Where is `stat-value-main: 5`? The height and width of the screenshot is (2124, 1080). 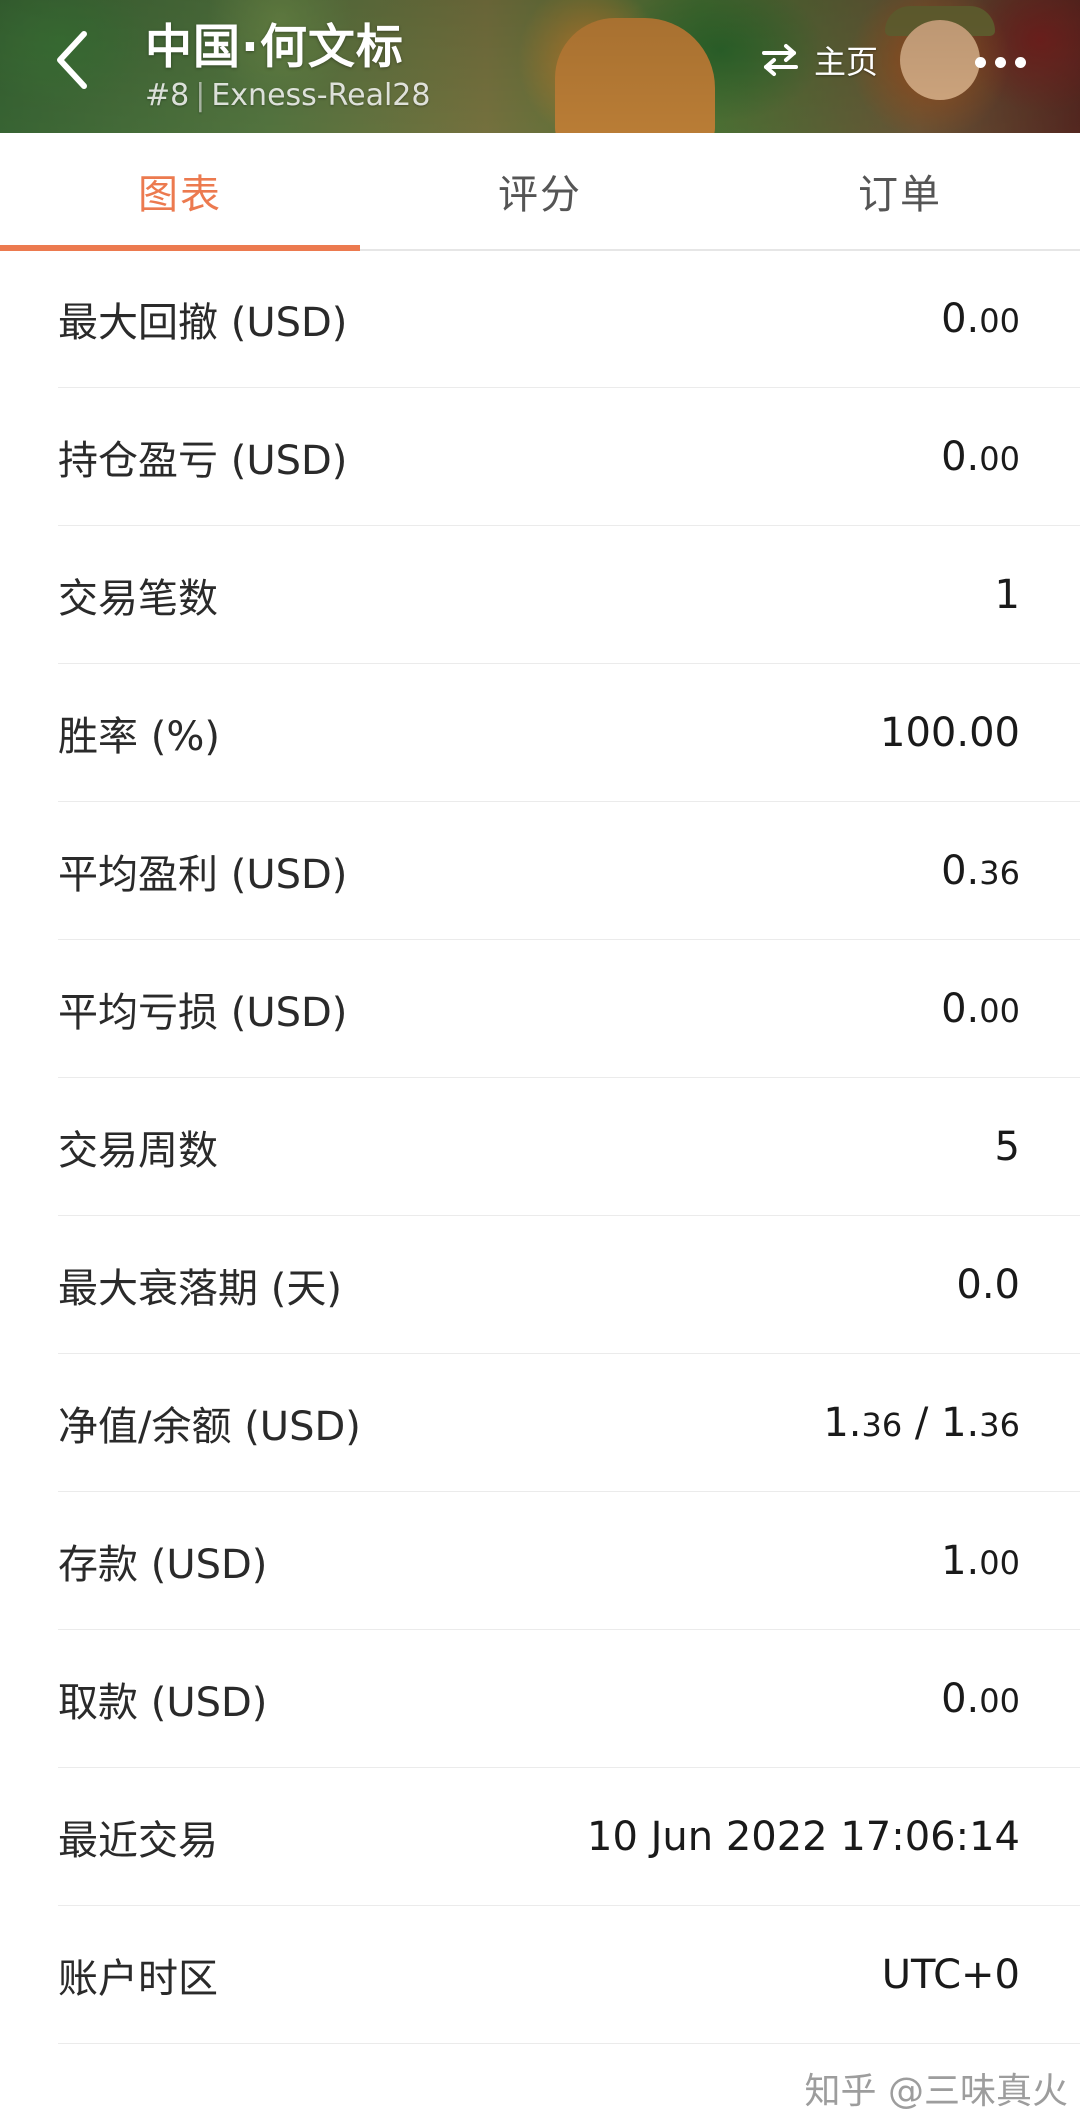 stat-value-main: 5 is located at coordinates (1007, 1146).